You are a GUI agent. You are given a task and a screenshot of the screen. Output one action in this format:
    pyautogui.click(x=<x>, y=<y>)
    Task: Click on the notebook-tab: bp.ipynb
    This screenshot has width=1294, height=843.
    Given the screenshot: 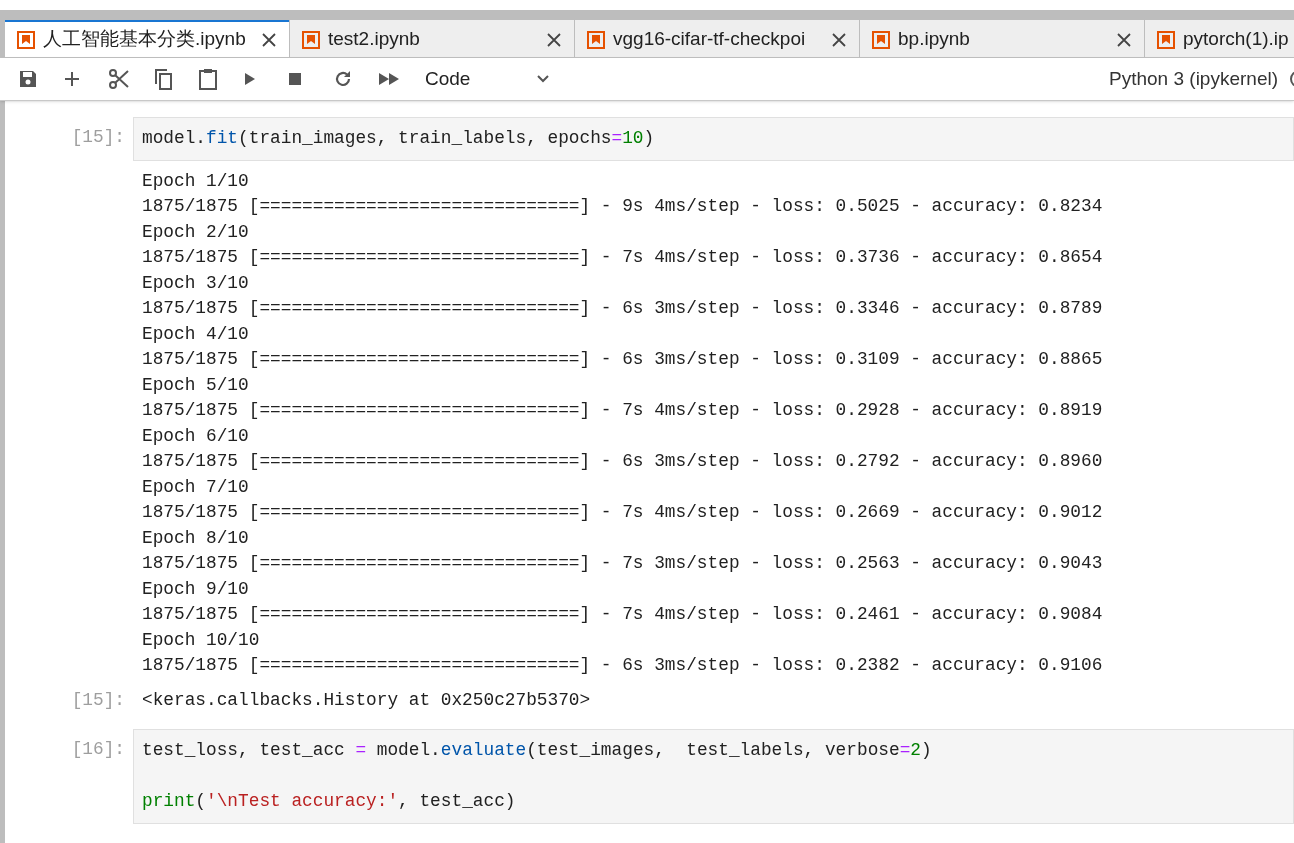 What is the action you would take?
    pyautogui.click(x=1002, y=38)
    